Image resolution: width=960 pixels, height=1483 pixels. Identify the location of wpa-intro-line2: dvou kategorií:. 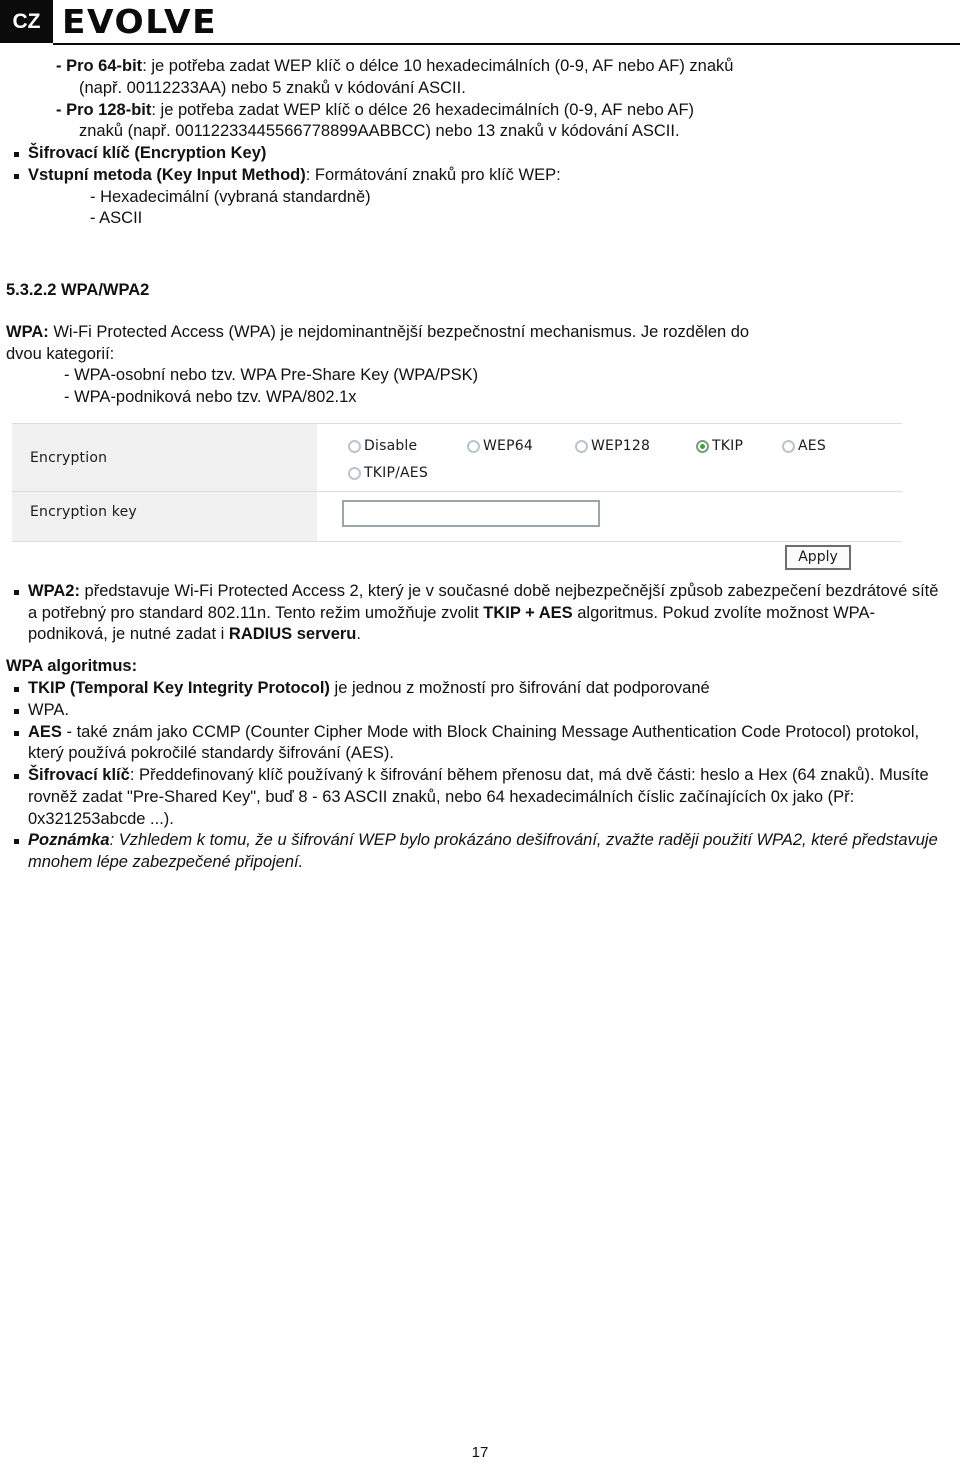
(60, 353).